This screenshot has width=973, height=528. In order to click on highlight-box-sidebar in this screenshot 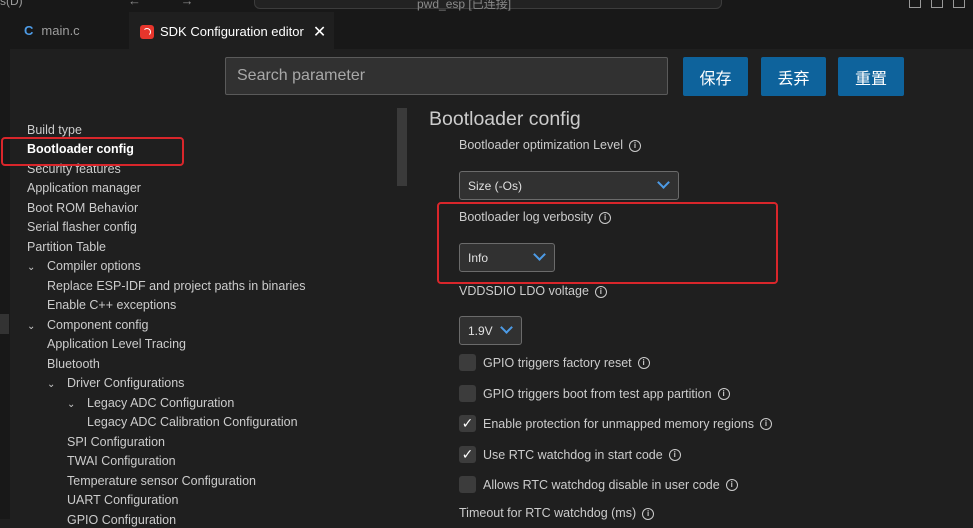, I will do `click(92, 151)`.